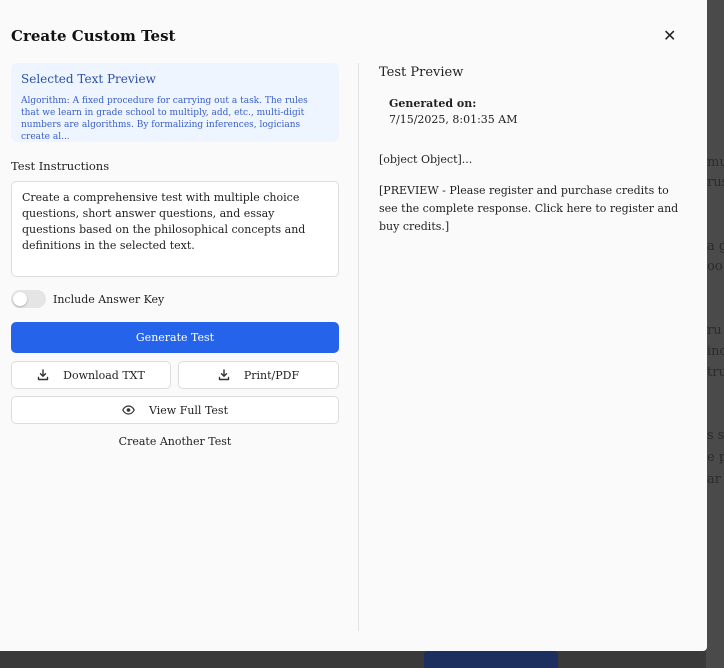  Describe the element at coordinates (715, 435) in the screenshot. I see `background-text: s s` at that location.